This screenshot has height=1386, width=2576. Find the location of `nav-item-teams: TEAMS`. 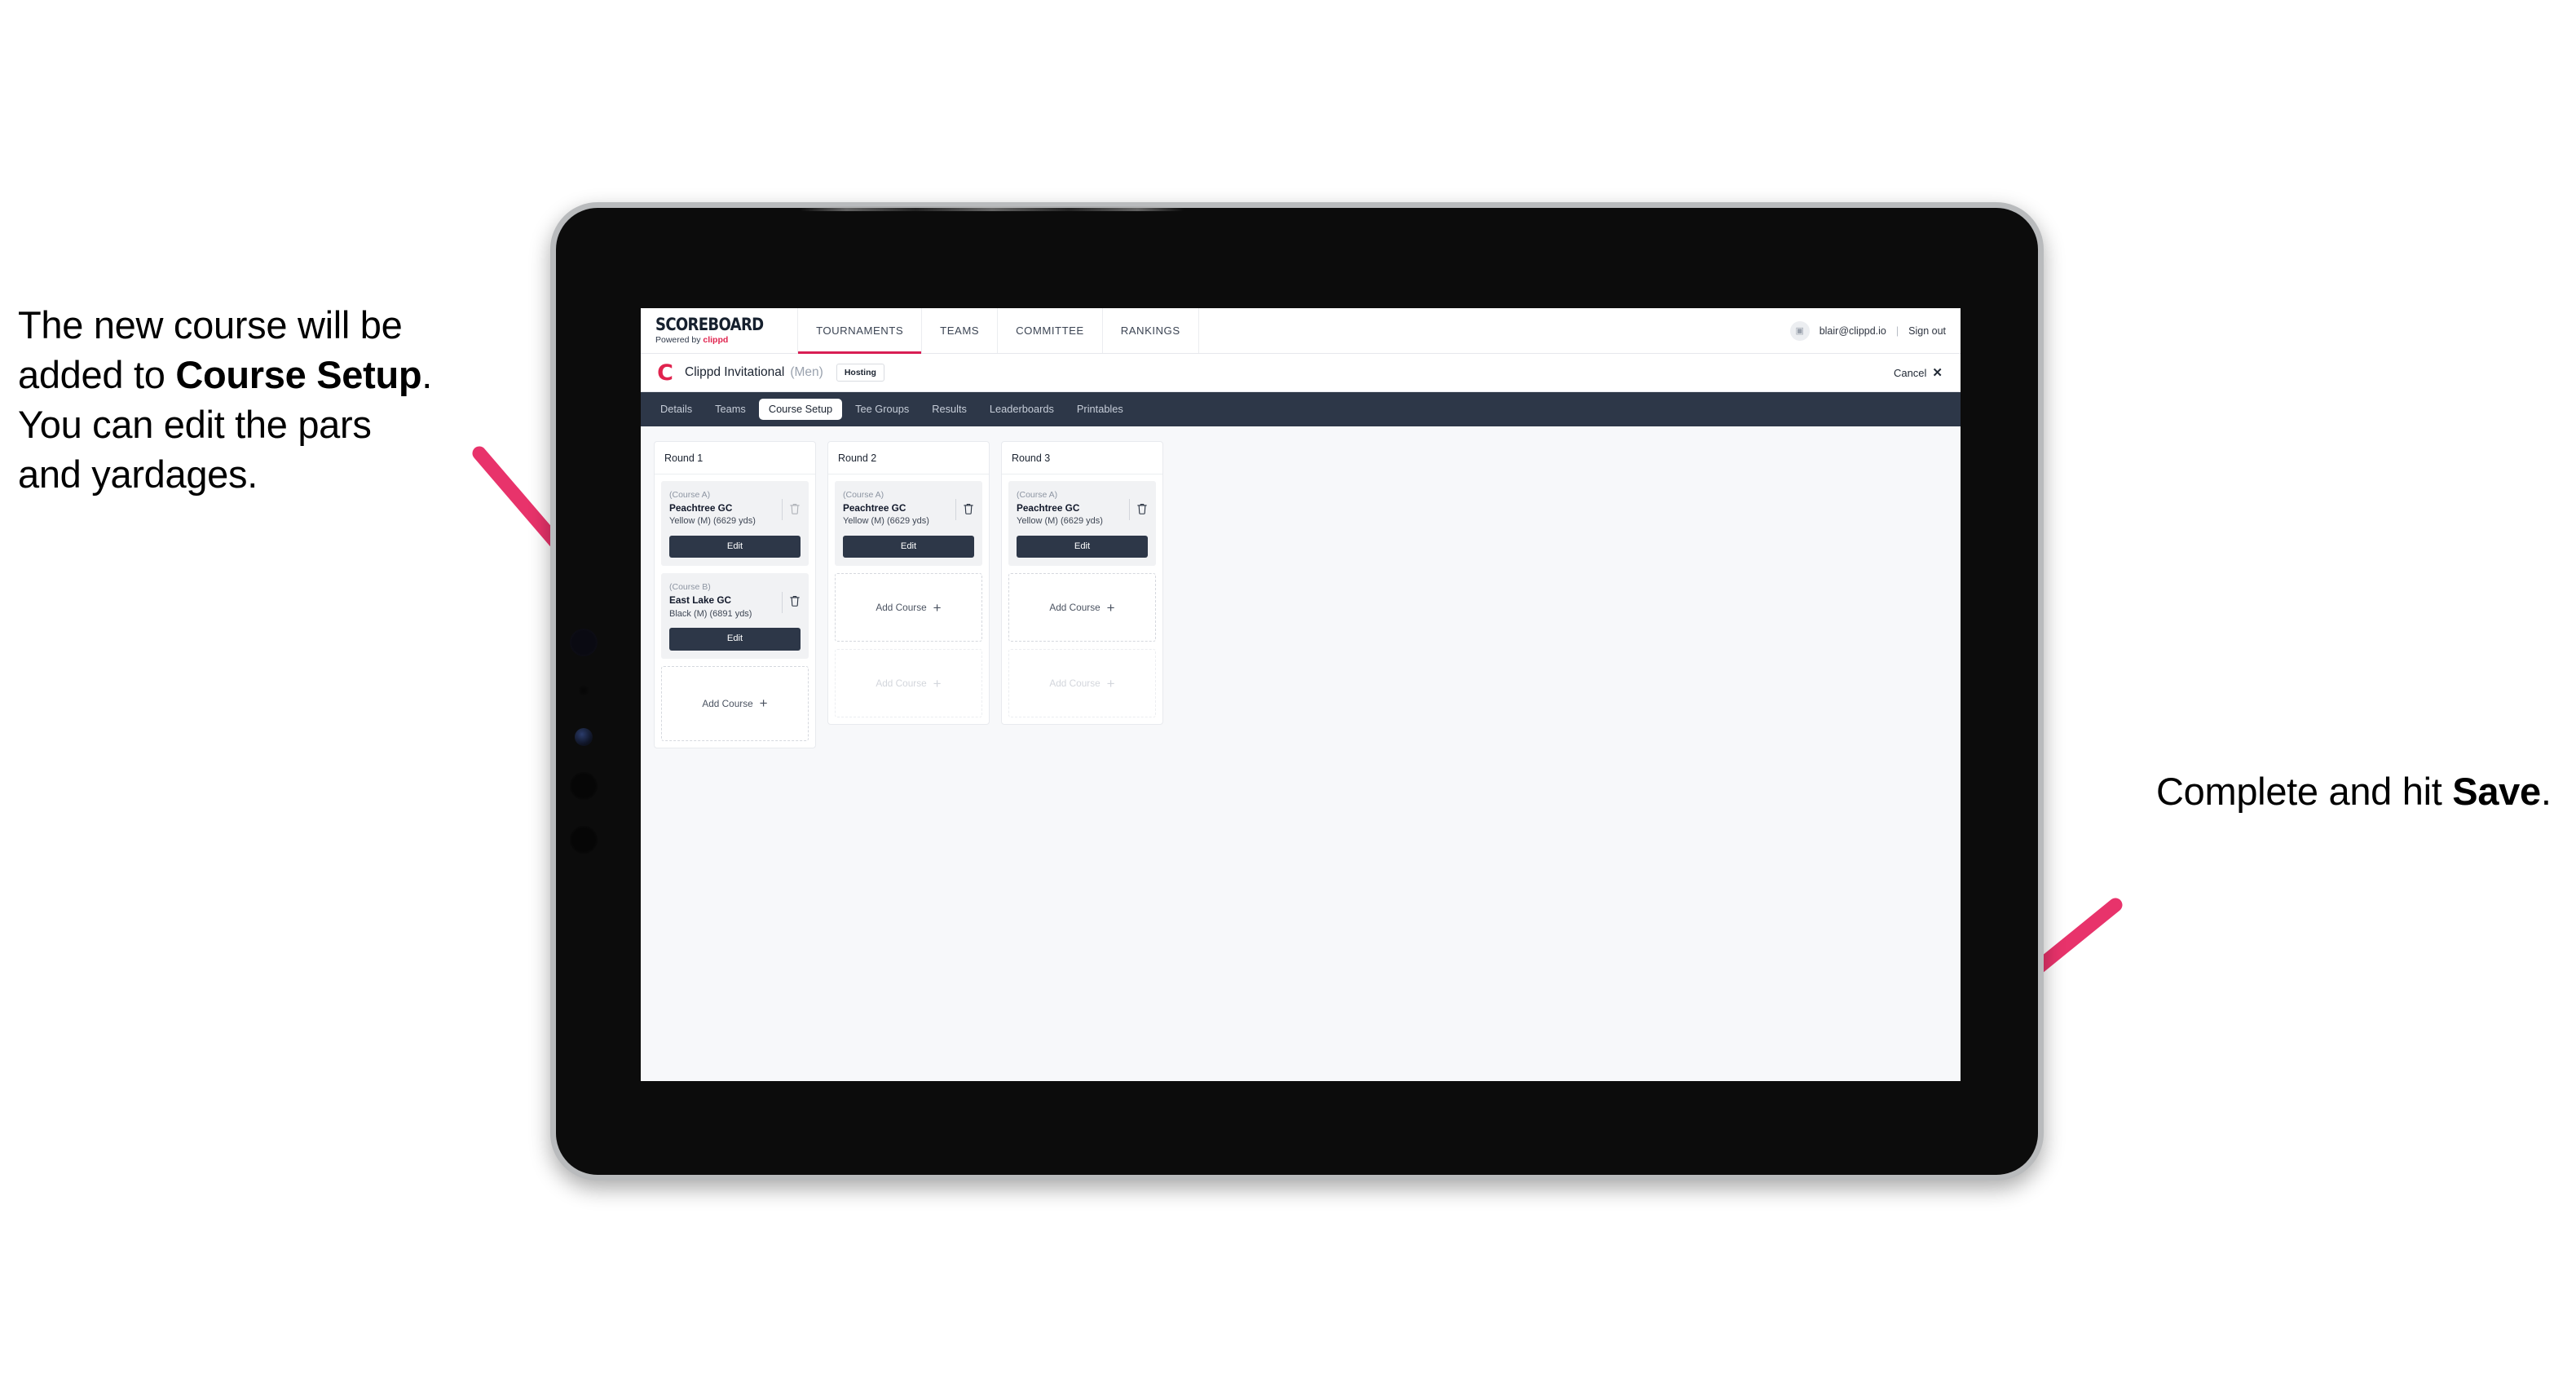

nav-item-teams: TEAMS is located at coordinates (959, 330).